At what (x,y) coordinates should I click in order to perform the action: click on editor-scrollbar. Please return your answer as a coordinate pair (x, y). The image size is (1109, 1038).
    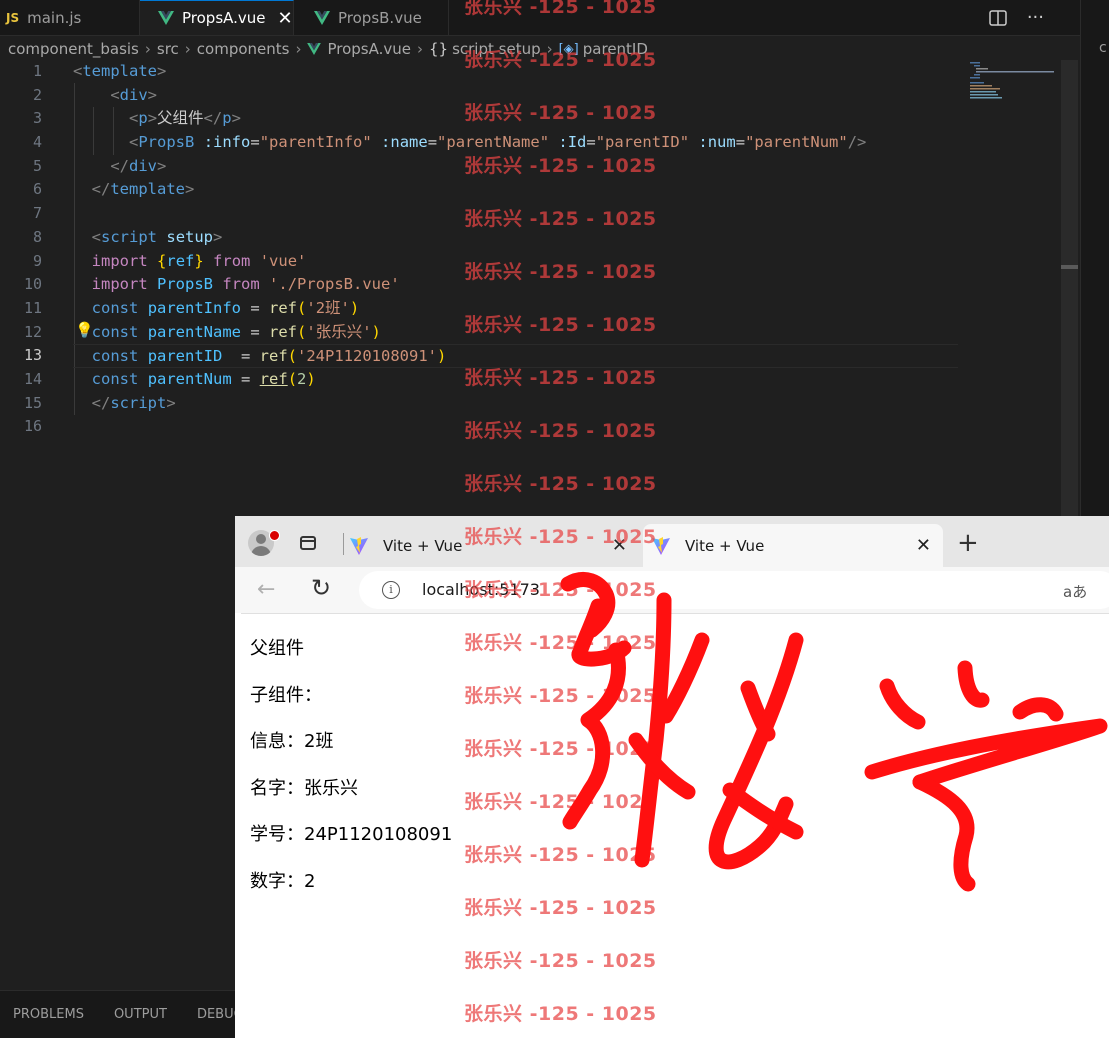
    Looking at the image, I should click on (1069, 288).